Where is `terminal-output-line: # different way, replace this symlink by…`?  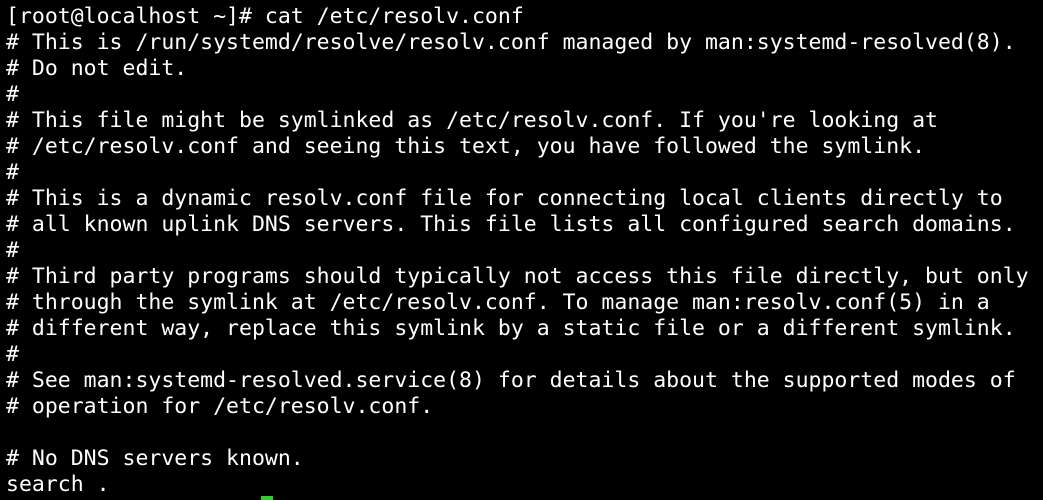 terminal-output-line: # different way, replace this symlink by… is located at coordinates (511, 328).